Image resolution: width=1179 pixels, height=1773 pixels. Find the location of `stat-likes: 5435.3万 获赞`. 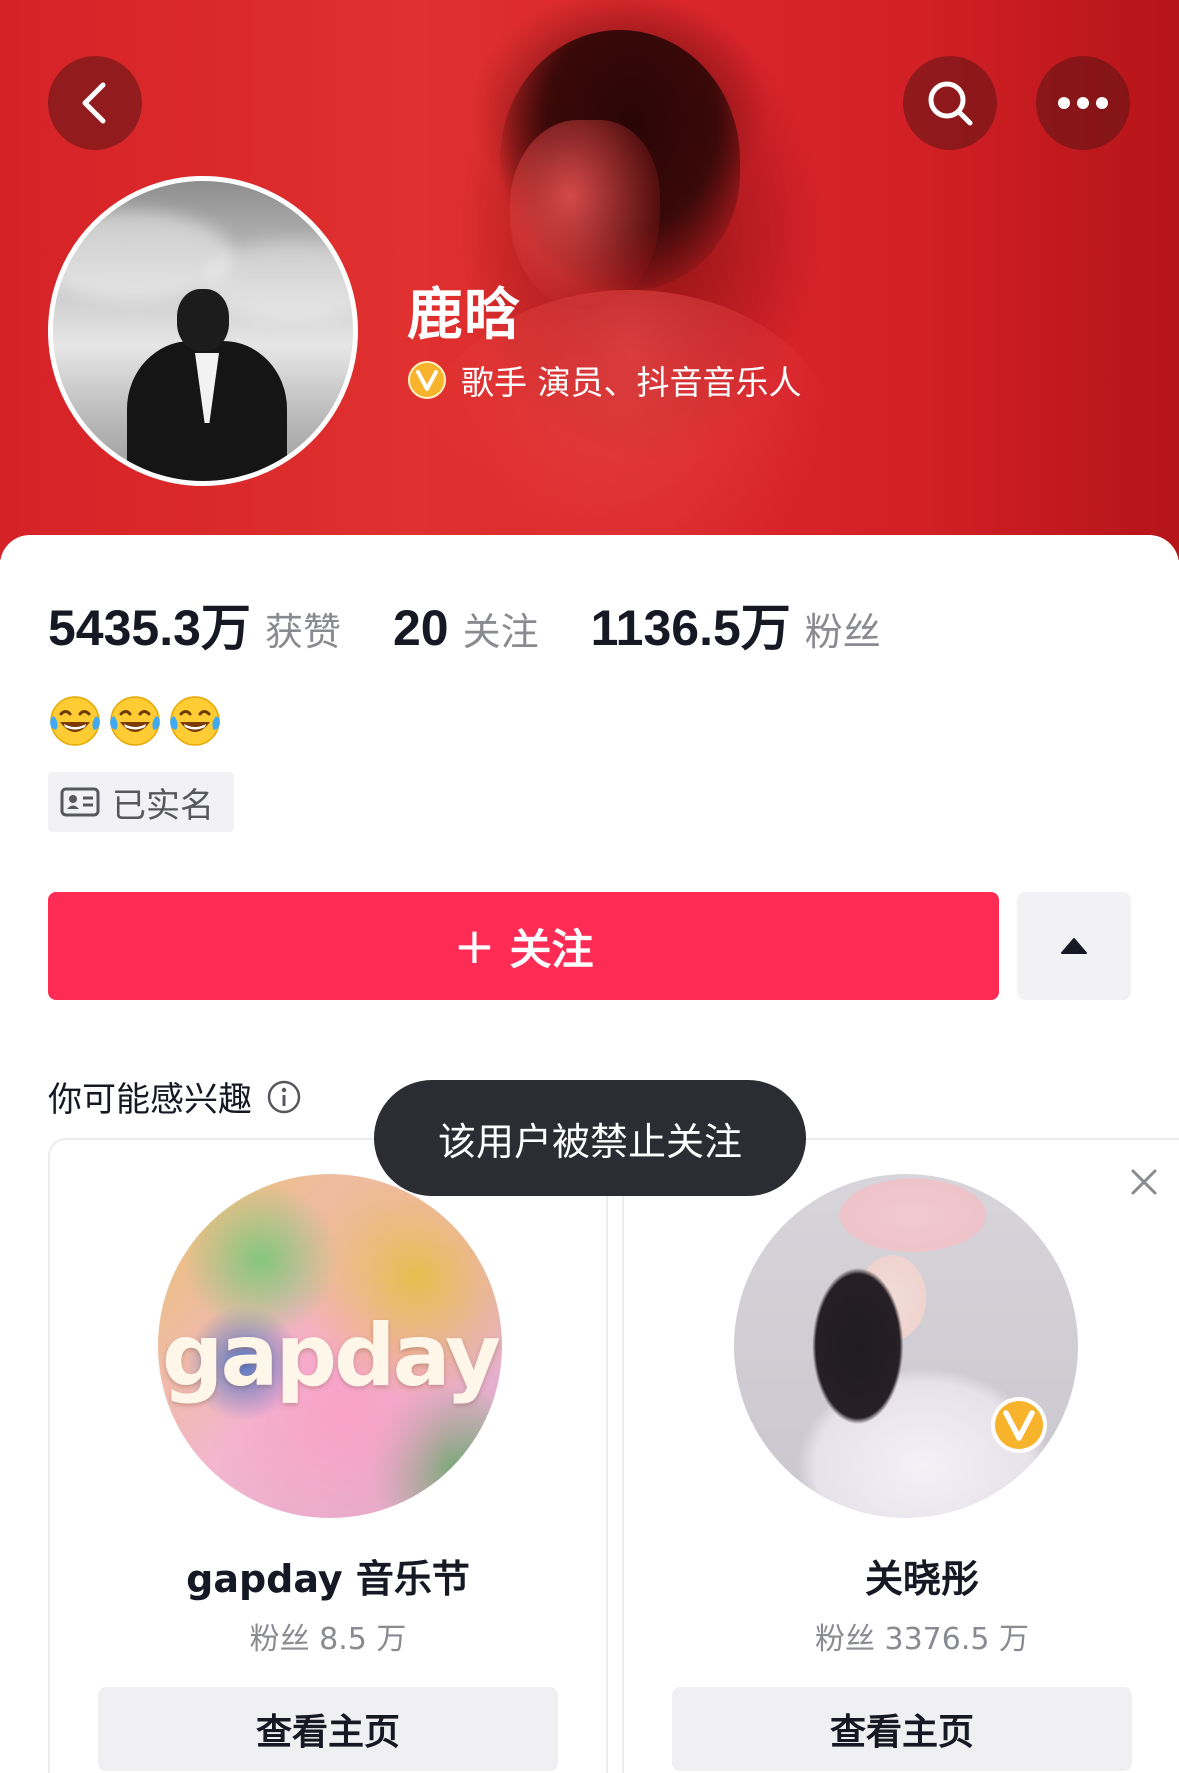

stat-likes: 5435.3万 获赞 is located at coordinates (194, 624).